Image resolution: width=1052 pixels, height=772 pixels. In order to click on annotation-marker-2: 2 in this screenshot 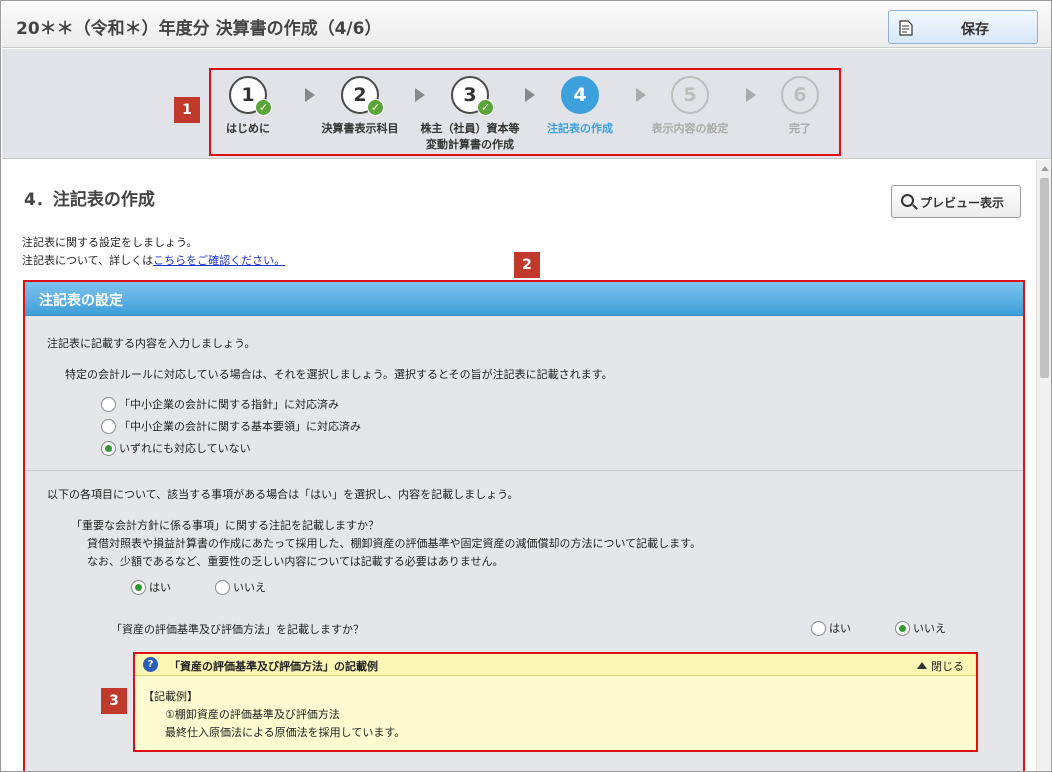, I will do `click(527, 265)`.